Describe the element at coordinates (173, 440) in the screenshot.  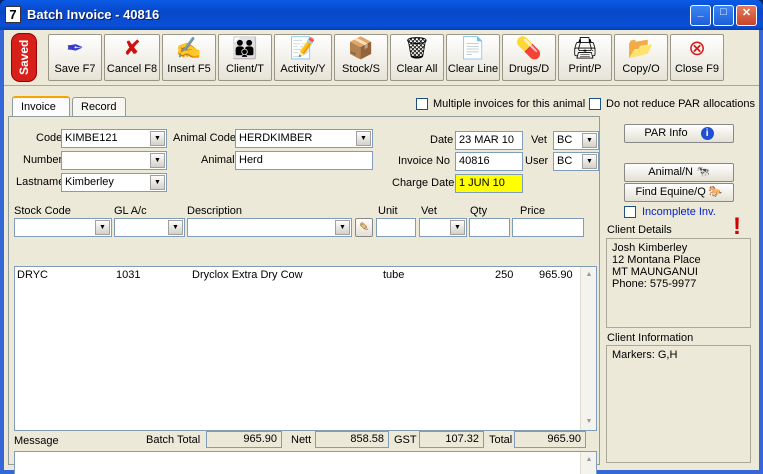
I see `batch-total-label: Batch Total` at that location.